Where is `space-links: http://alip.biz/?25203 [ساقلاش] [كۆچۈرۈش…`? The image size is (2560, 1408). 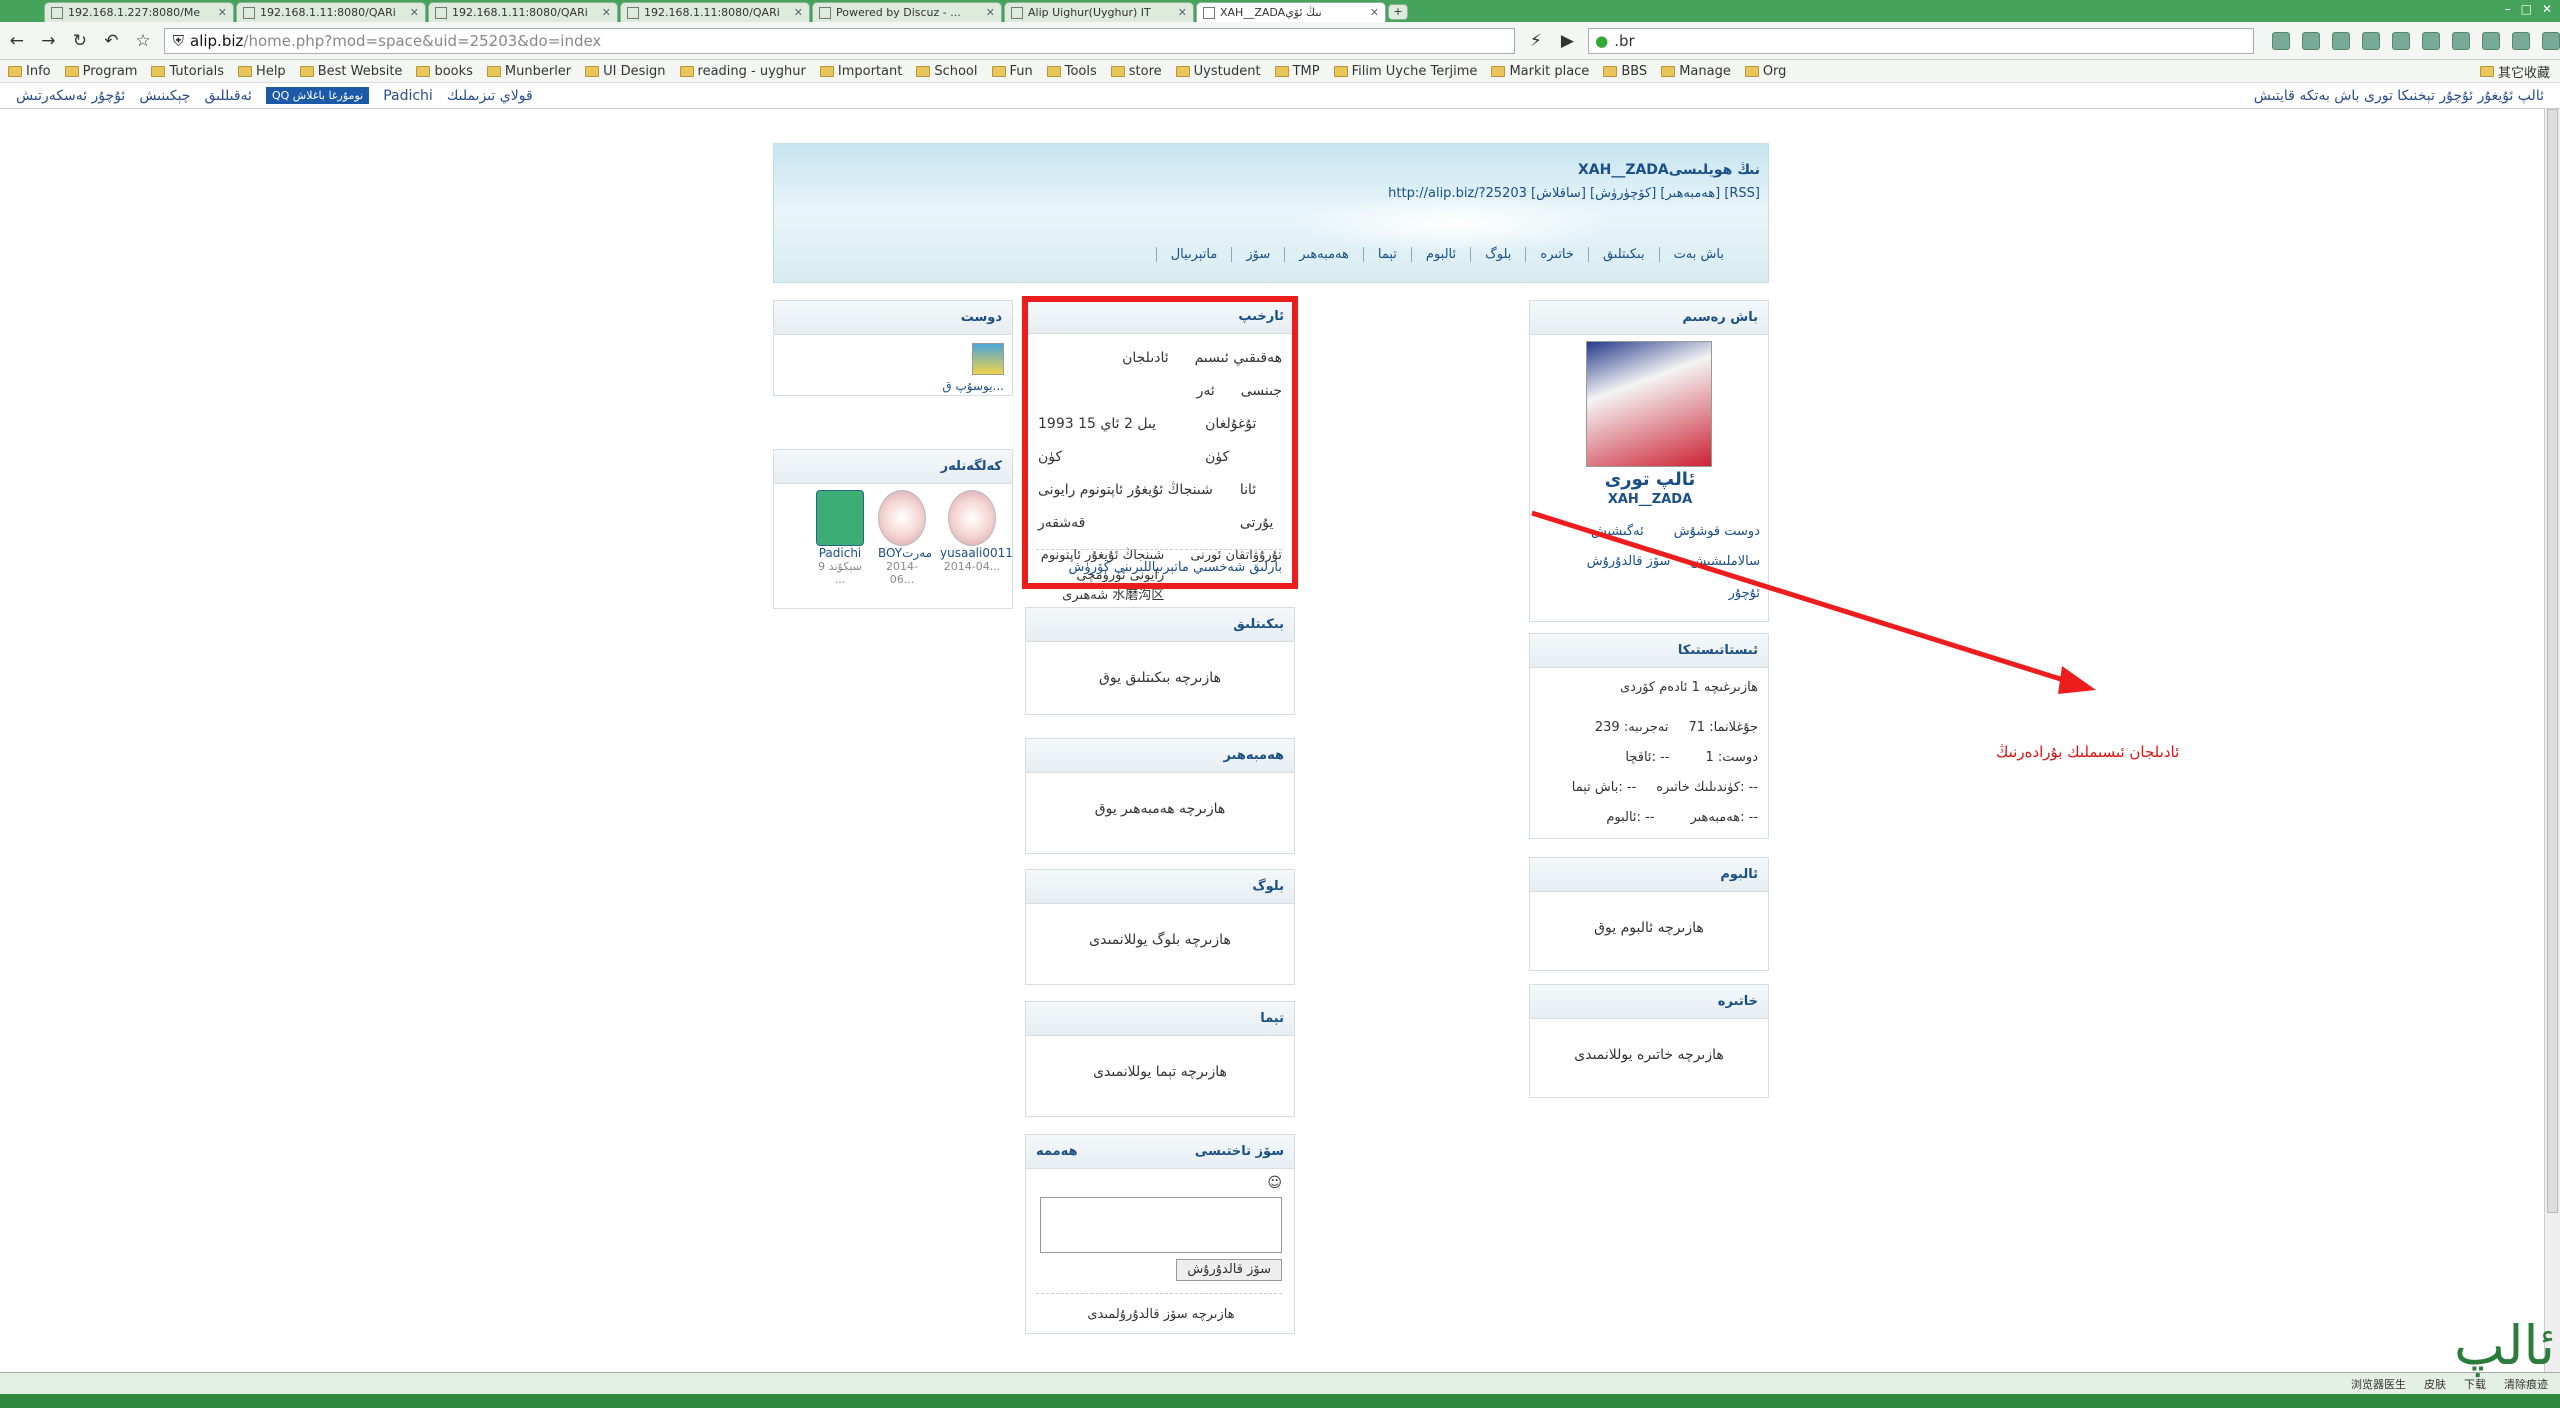
space-links: http://alip.biz/?25203 [ساقلاش] [كۆچۈرۈش… is located at coordinates (1574, 193).